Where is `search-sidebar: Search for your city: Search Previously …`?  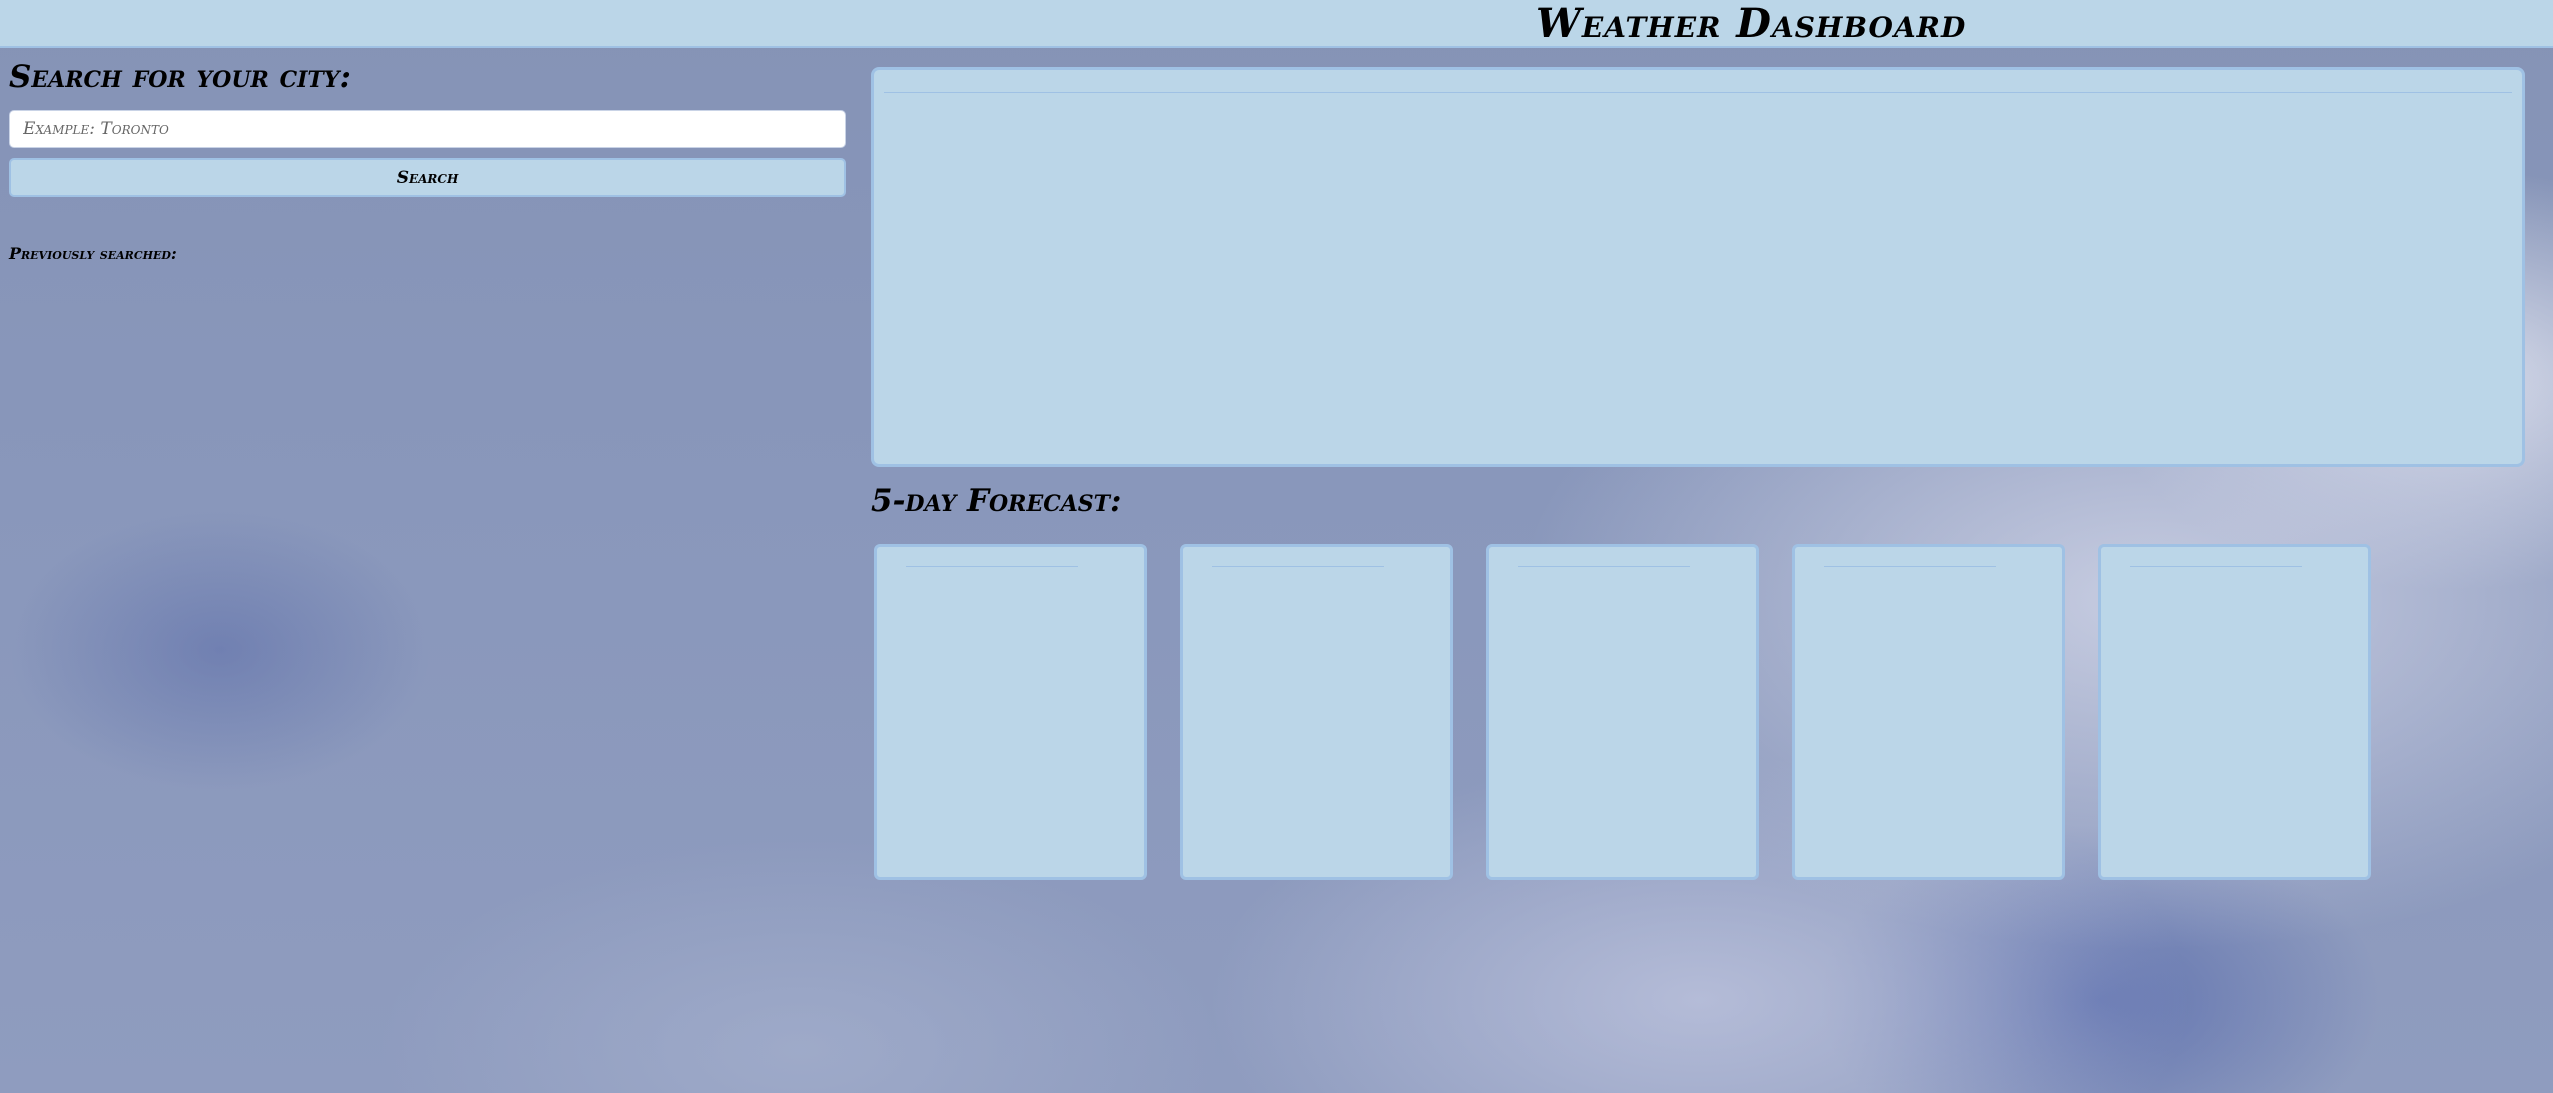 search-sidebar: Search for your city: Search Previously … is located at coordinates (427, 163).